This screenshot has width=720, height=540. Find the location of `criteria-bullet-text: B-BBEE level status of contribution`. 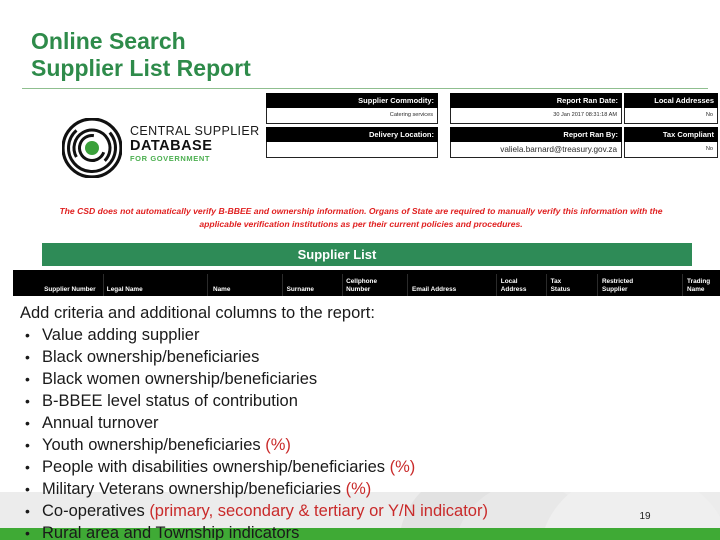

criteria-bullet-text: B-BBEE level status of contribution is located at coordinates (170, 401).